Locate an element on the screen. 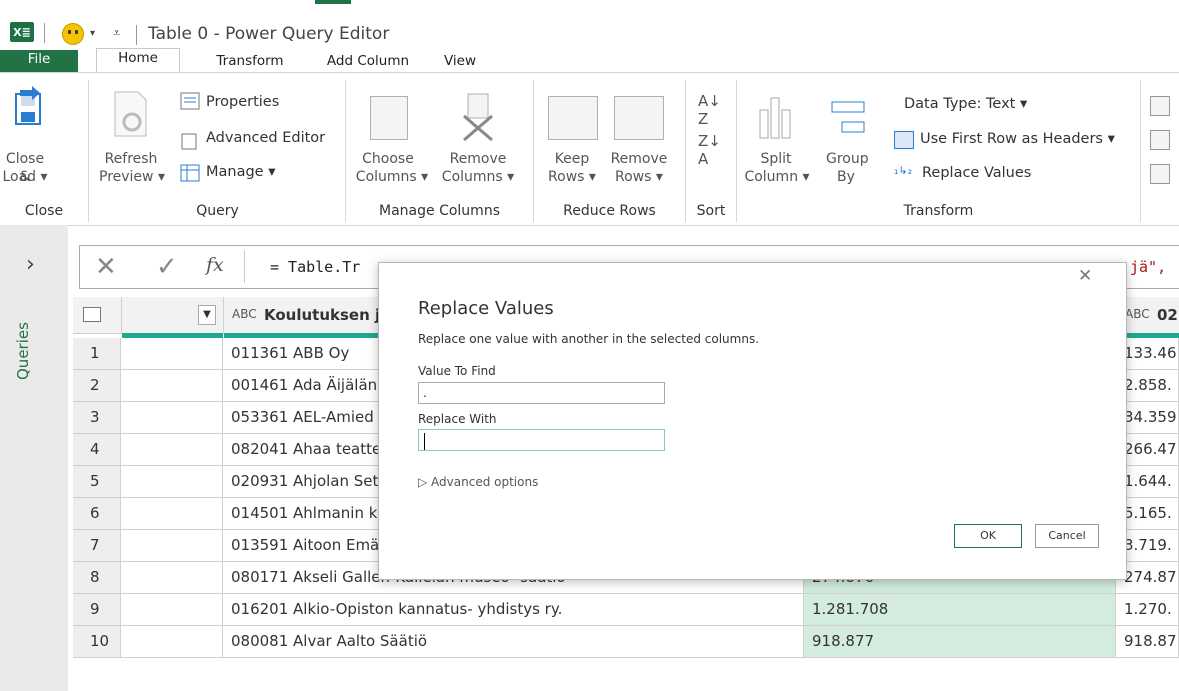 The image size is (1179, 691). table-row: 10 080081 Alvar Aalto Säätiö 918.877 918.87 is located at coordinates (626, 642).